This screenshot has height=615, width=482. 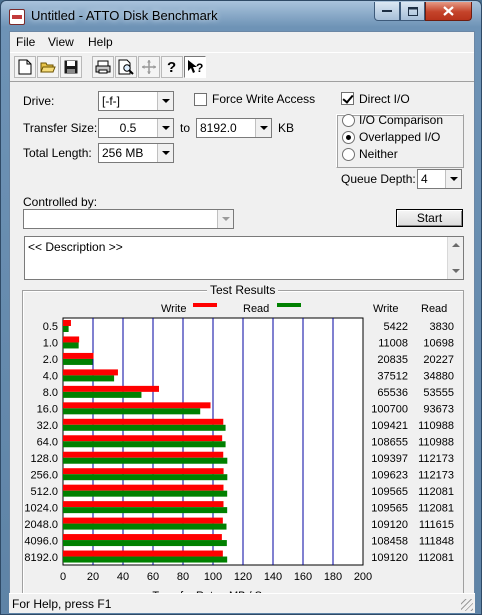 I want to click on controlled-by-select, so click(x=128, y=219).